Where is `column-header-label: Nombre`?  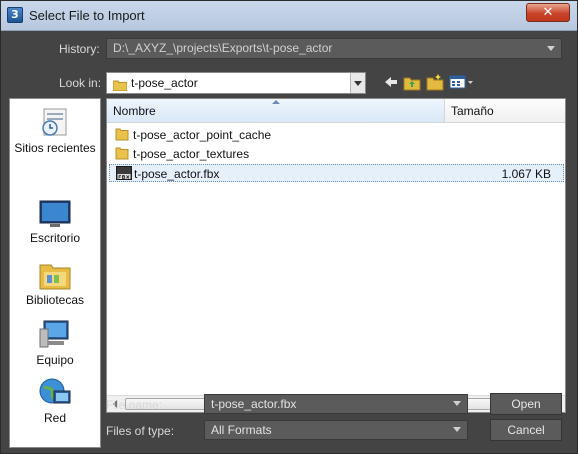 column-header-label: Nombre is located at coordinates (134, 111).